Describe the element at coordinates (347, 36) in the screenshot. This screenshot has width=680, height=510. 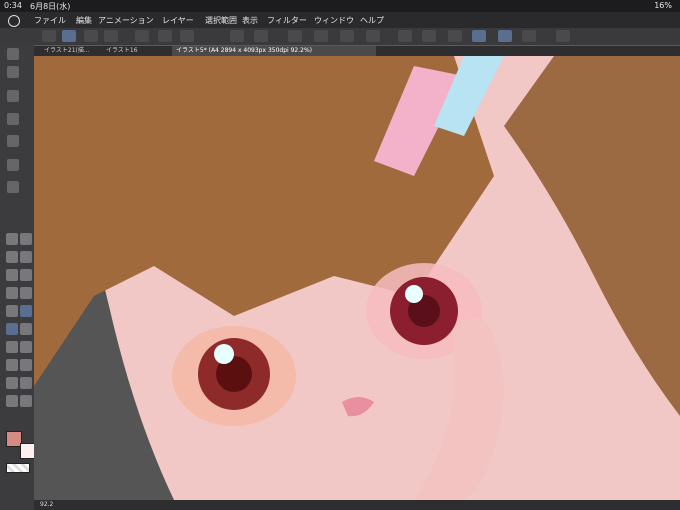
I see `fill-icon` at that location.